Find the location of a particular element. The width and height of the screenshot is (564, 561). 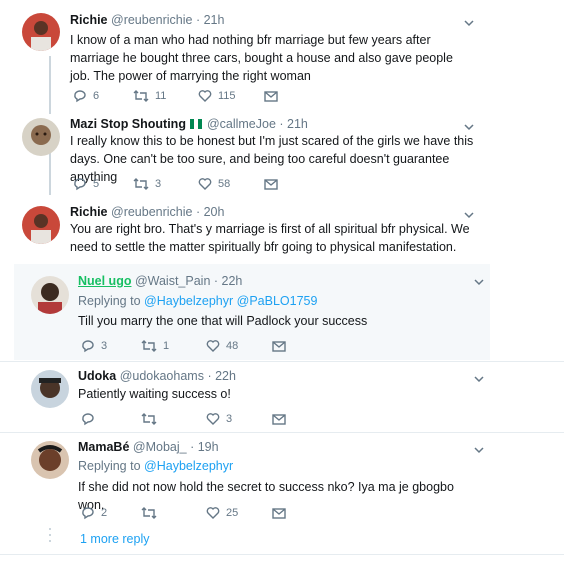

reply-button: 3 is located at coordinates (94, 346).